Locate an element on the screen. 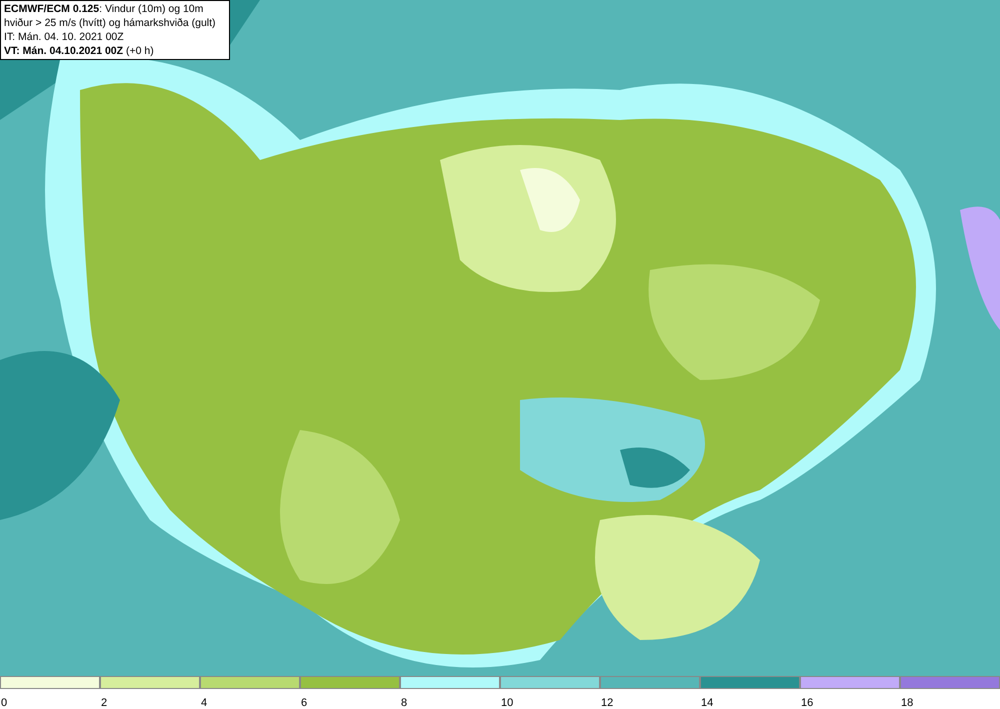 The width and height of the screenshot is (1000, 709). legend-label: 14 is located at coordinates (707, 703).